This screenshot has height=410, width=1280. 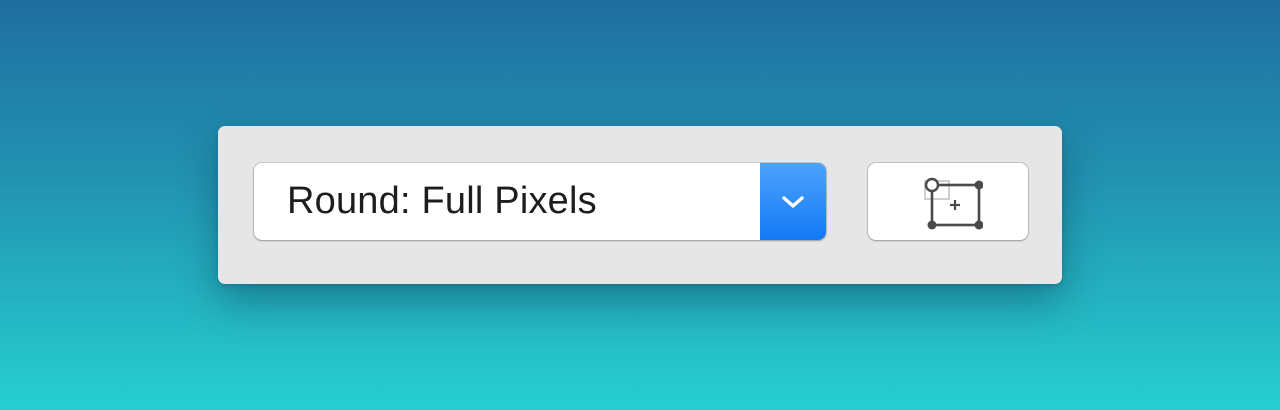 I want to click on chevron-down-icon, so click(x=793, y=201).